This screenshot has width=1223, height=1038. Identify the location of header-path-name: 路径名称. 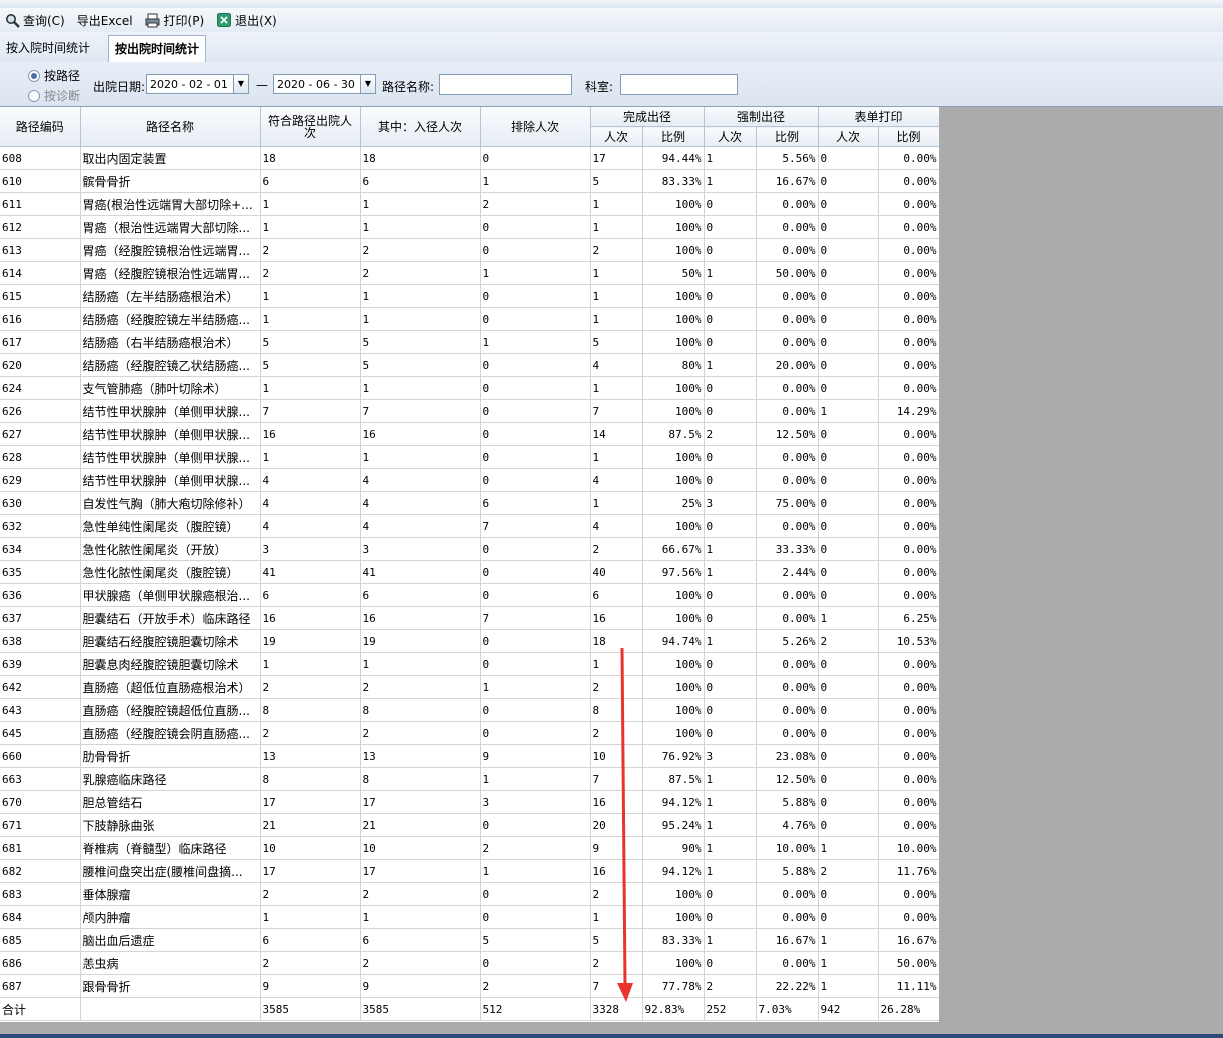
(170, 127).